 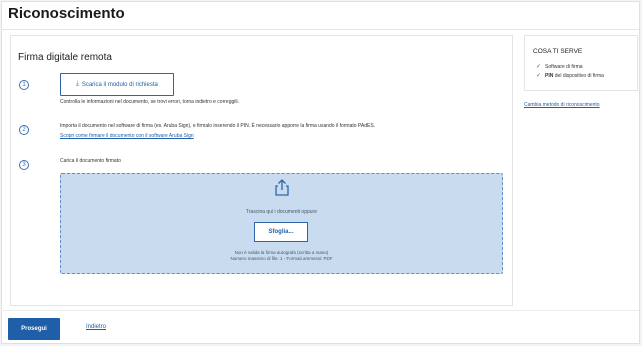 I want to click on requirement-item: ✓ PIN del dispositivo di firma, so click(x=570, y=76).